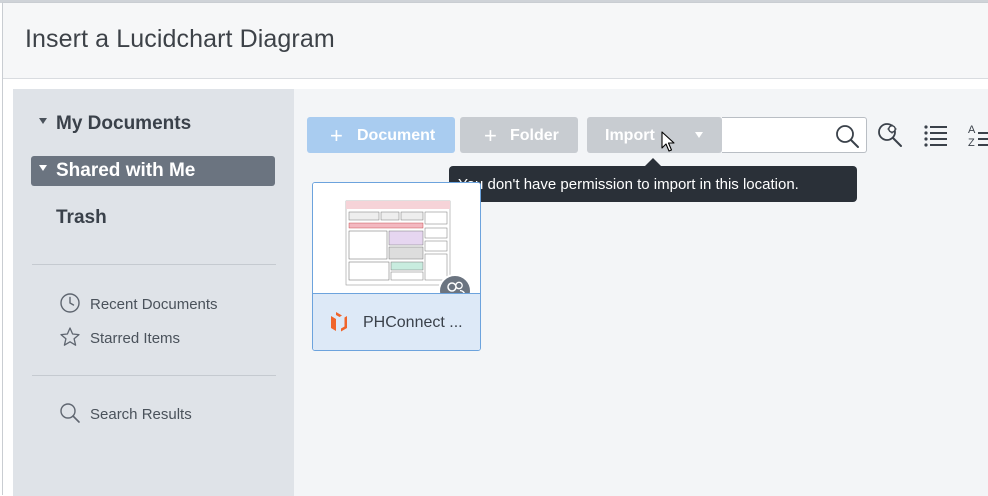 This screenshot has width=988, height=496. What do you see at coordinates (154, 304) in the screenshot?
I see `sidebar-link-label: Recent Documents` at bounding box center [154, 304].